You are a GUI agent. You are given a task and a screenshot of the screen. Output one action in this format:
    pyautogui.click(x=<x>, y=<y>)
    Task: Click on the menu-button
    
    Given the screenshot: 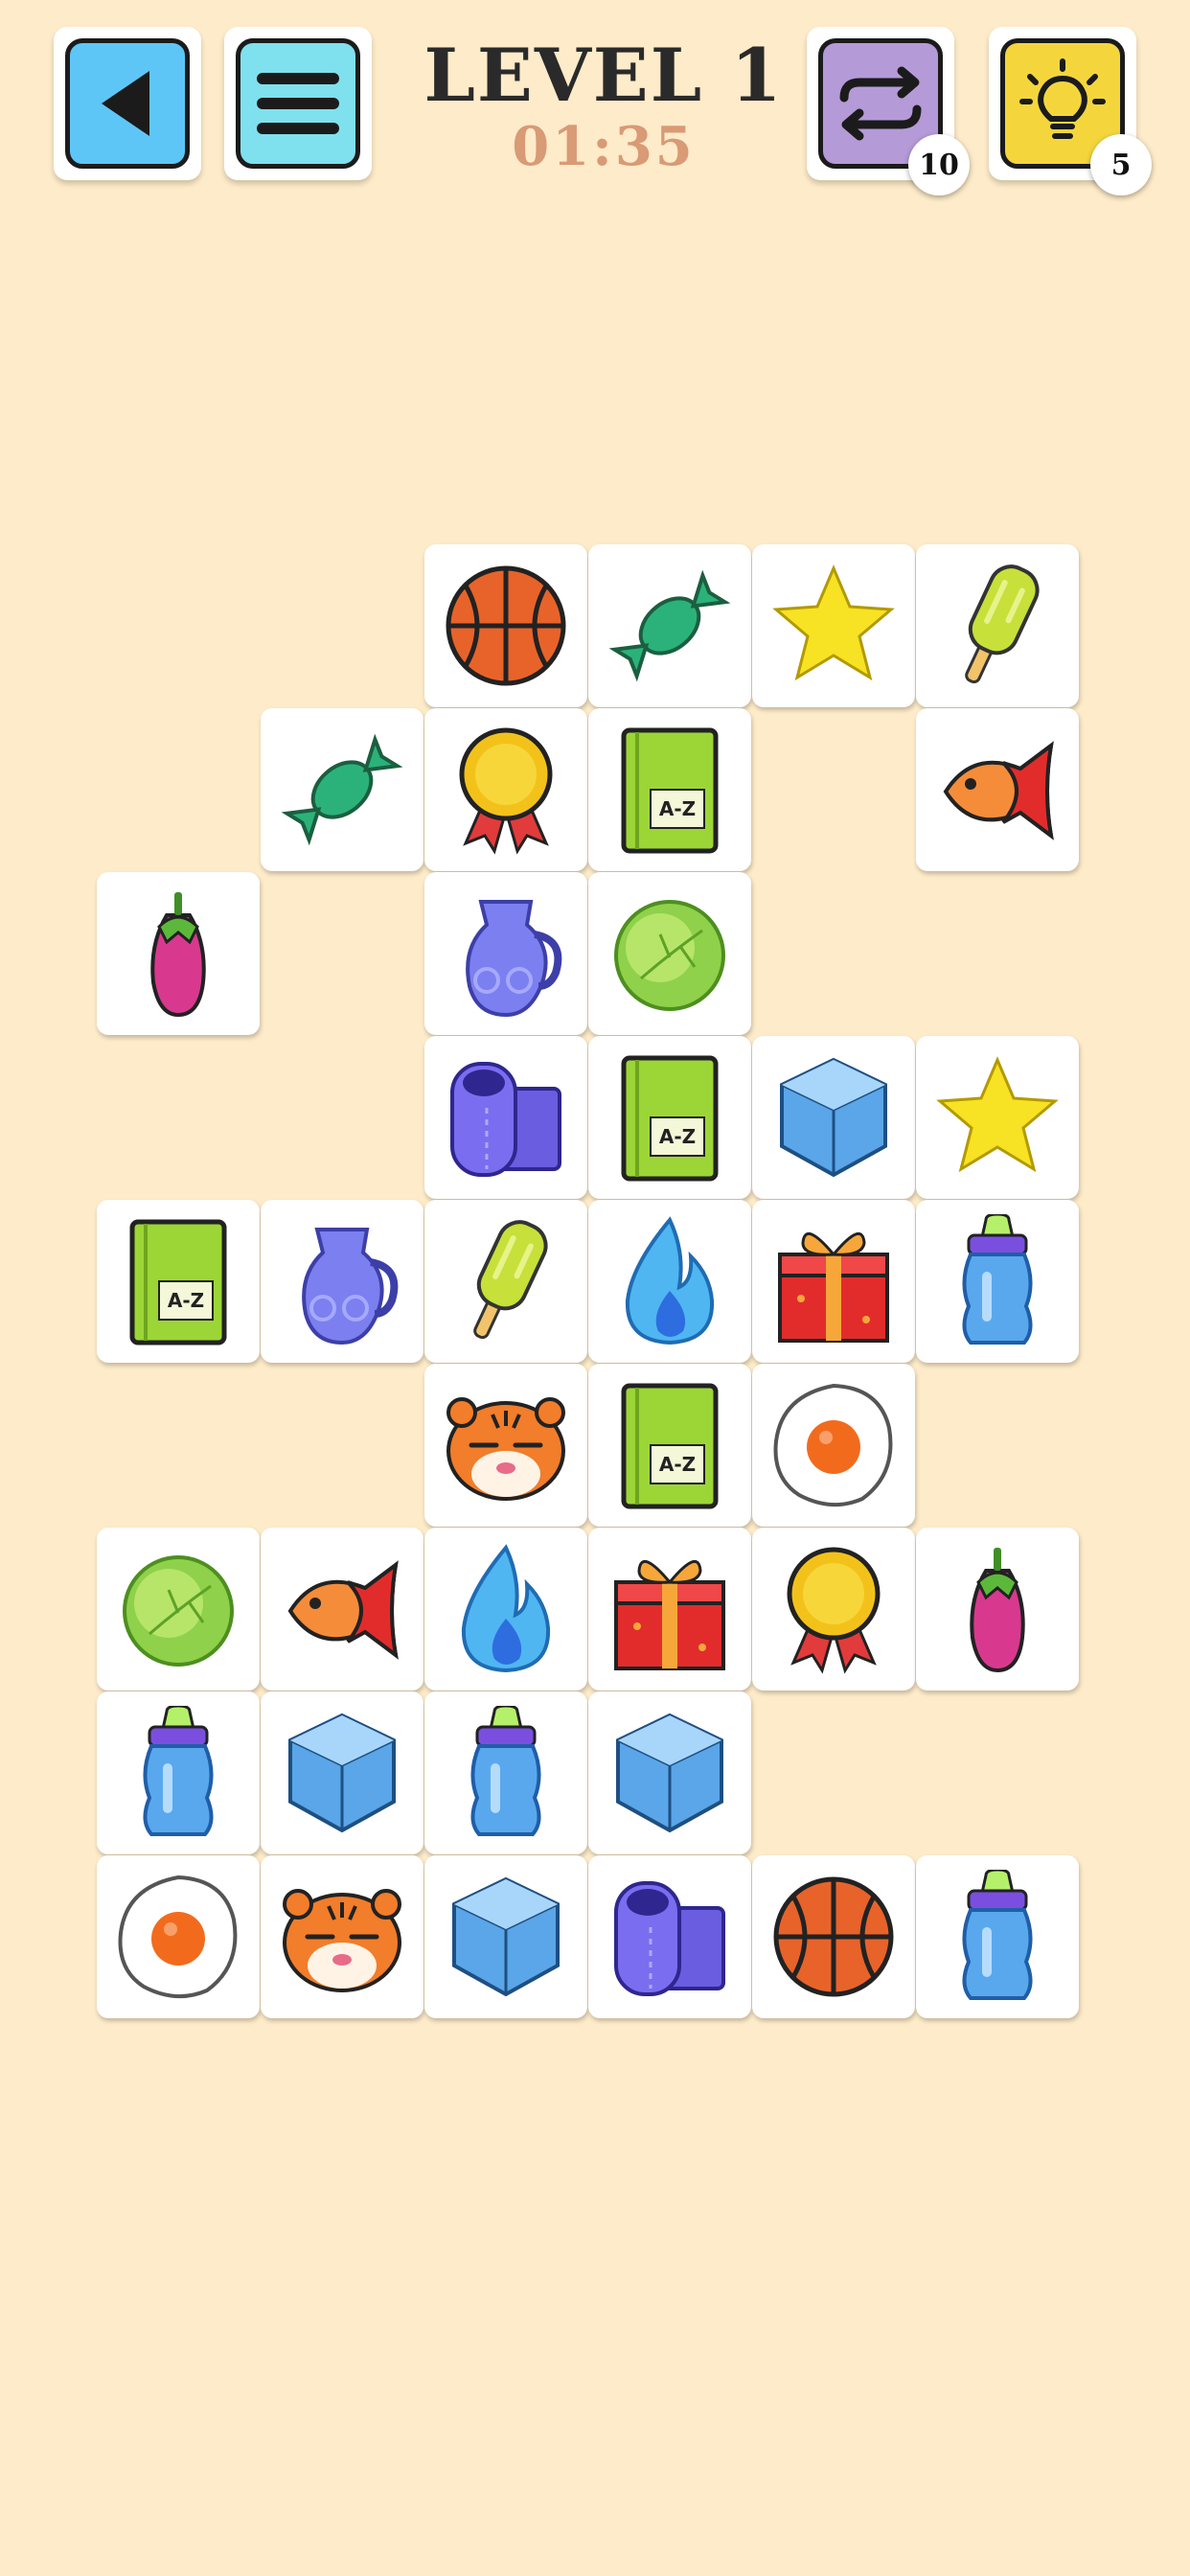 What is the action you would take?
    pyautogui.click(x=298, y=103)
    